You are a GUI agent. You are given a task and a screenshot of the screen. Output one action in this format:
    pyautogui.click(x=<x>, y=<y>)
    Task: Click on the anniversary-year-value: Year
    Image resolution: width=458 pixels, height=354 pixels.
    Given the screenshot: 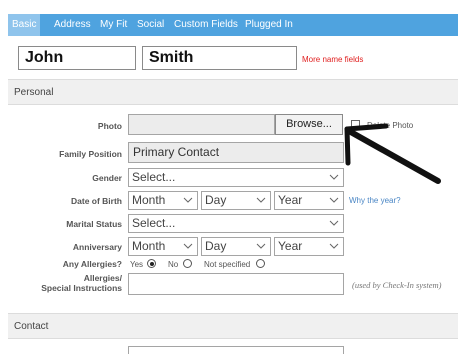 What is the action you would take?
    pyautogui.click(x=290, y=246)
    